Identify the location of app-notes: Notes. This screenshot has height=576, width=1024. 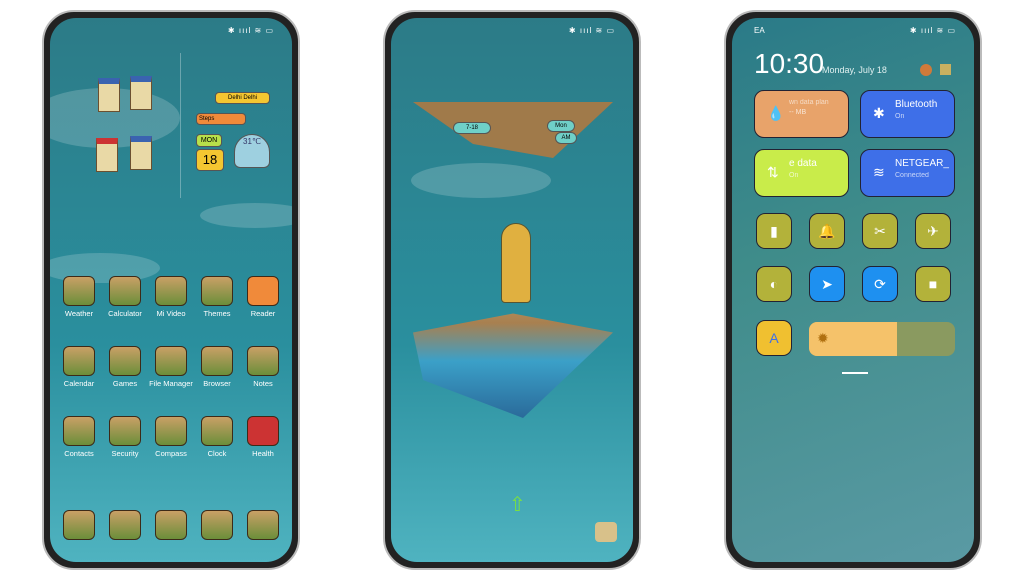
(263, 367).